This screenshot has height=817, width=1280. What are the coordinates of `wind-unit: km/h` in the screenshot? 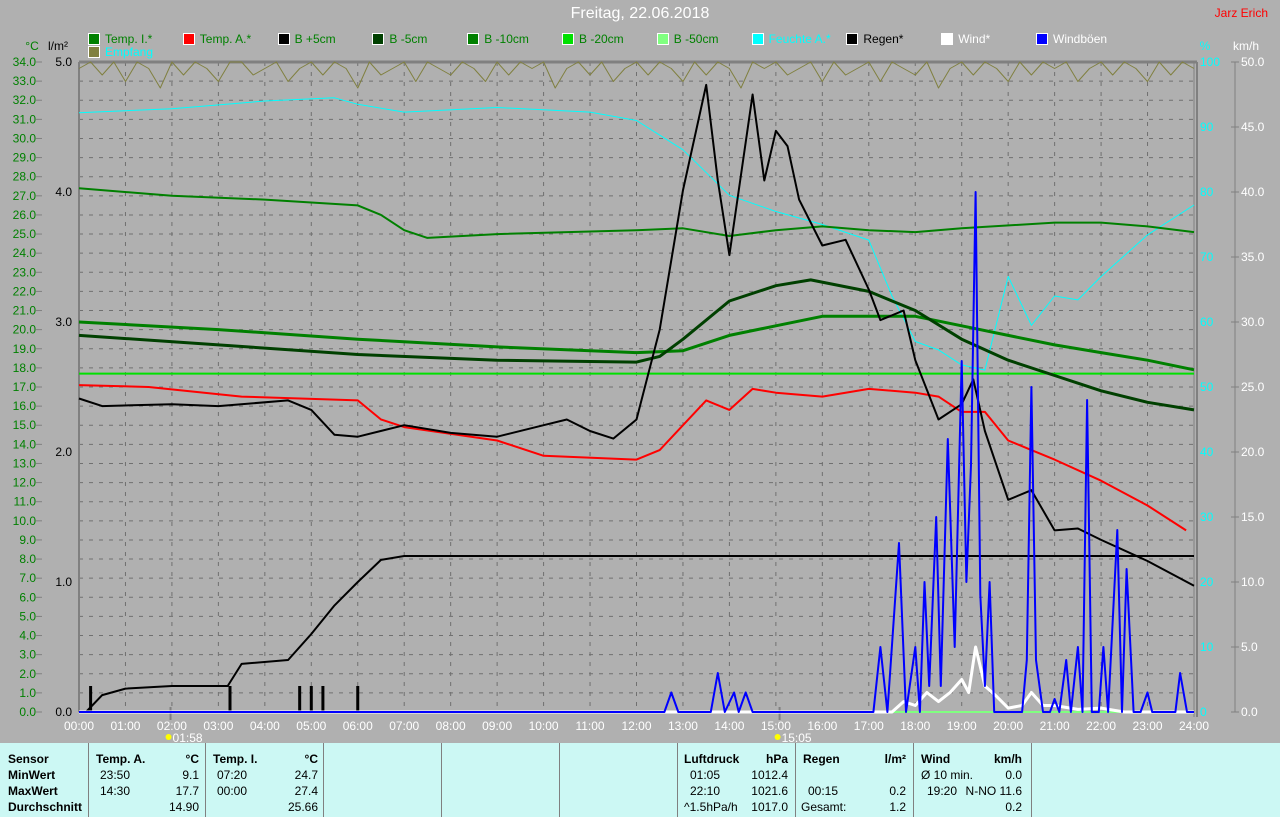 It's located at (1007, 759).